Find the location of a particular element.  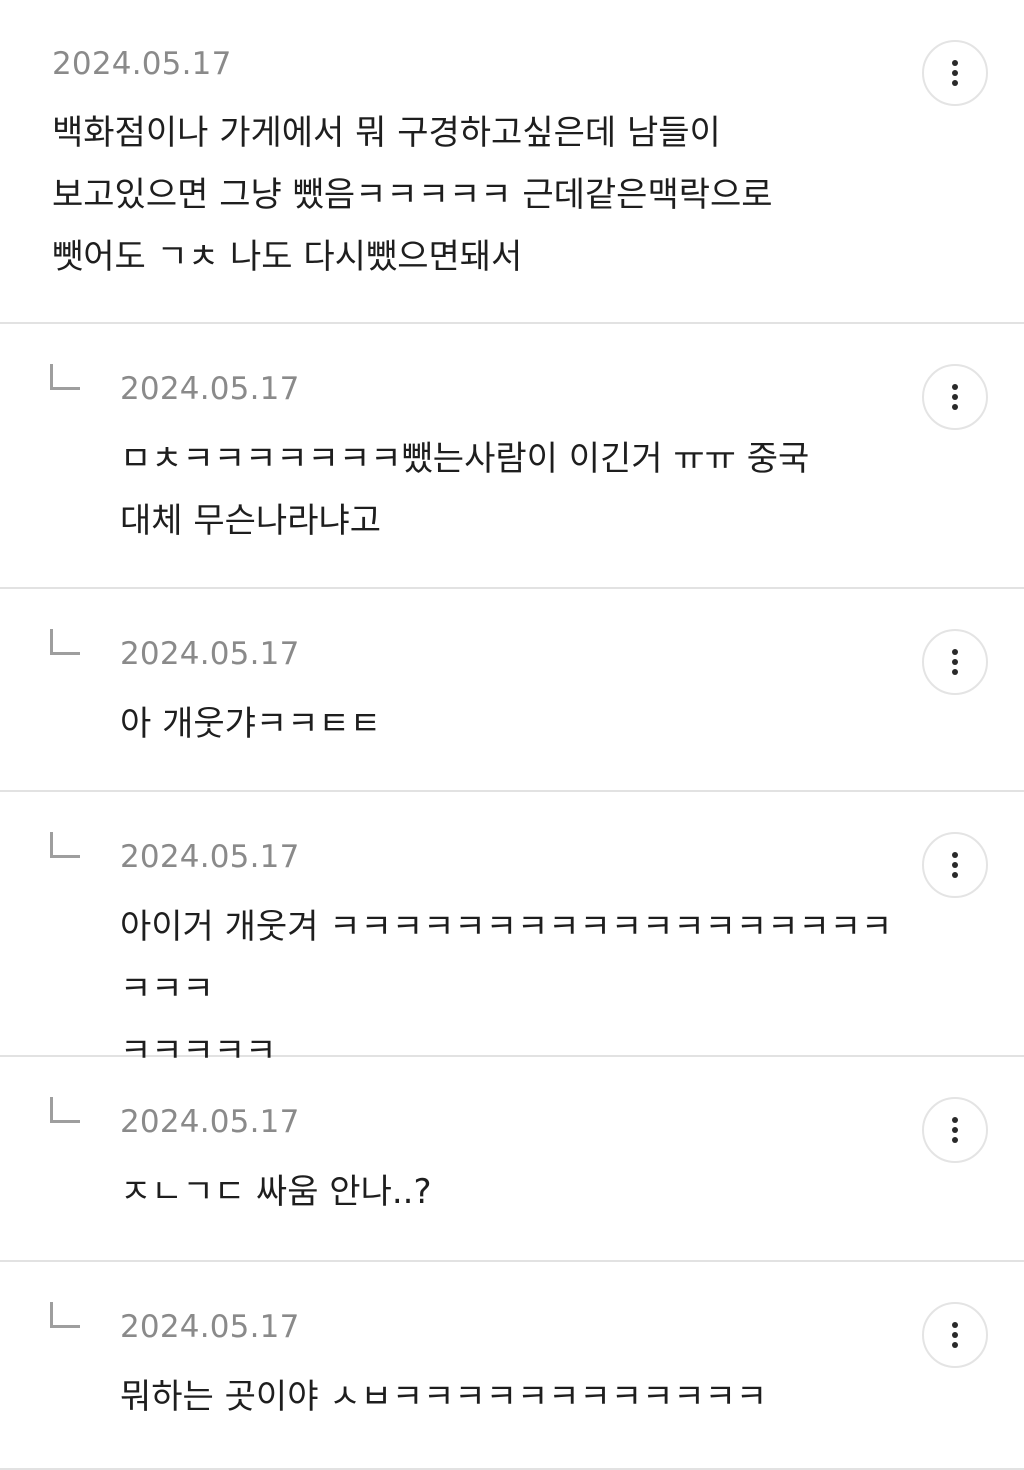

comment-text: 아이거 개웃겨 ㅋㅋㅋㅋㅋㅋㅋㅋㅋㅋㅋㅋㅋㅋㅋㅋㅋㅋㅋㅋㅋ ㅋㅋㅋㅋㅋ is located at coordinates (506, 989).